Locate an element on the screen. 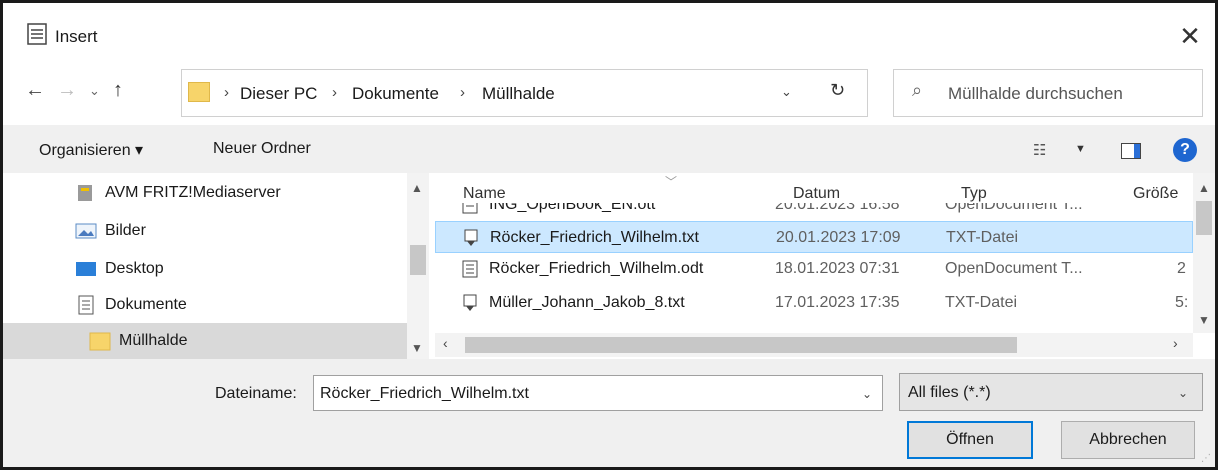 The width and height of the screenshot is (1218, 470). pictures-folder-icon is located at coordinates (86, 231).